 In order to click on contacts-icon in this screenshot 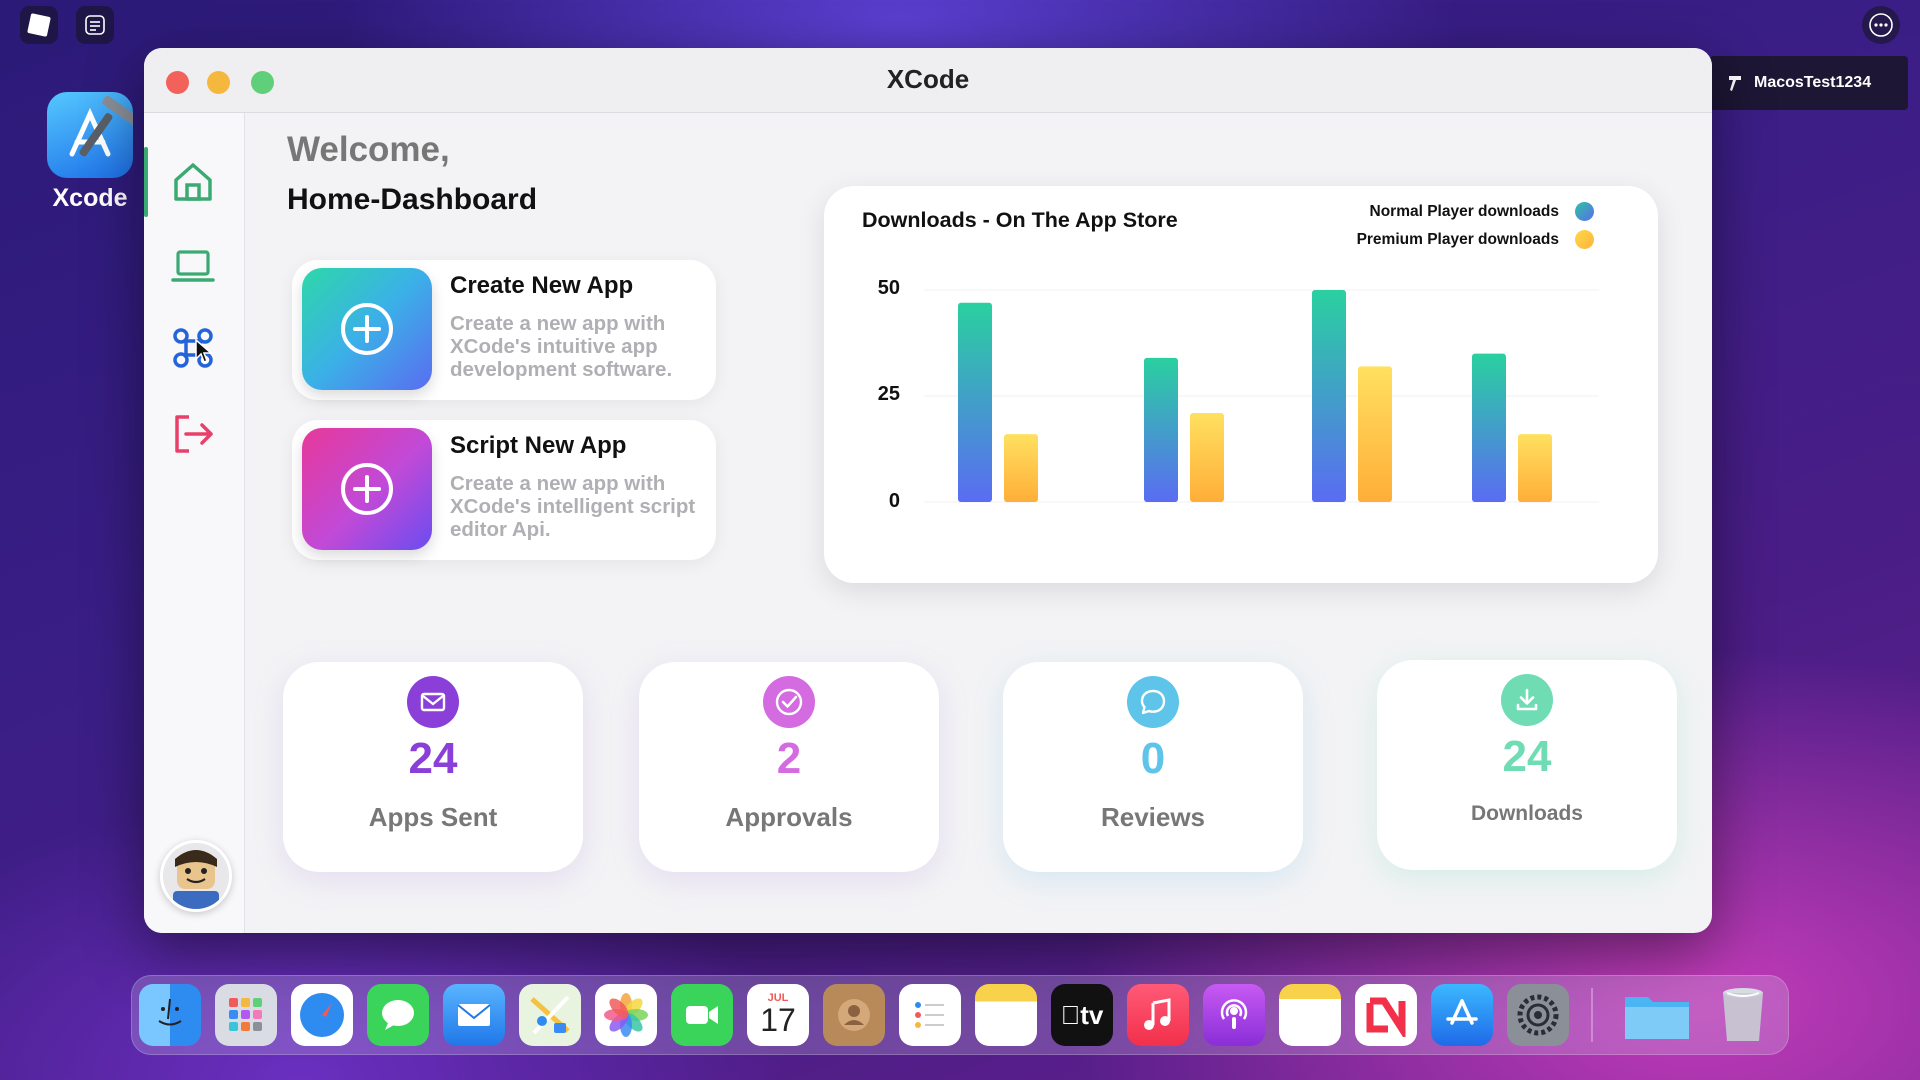, I will do `click(854, 1015)`.